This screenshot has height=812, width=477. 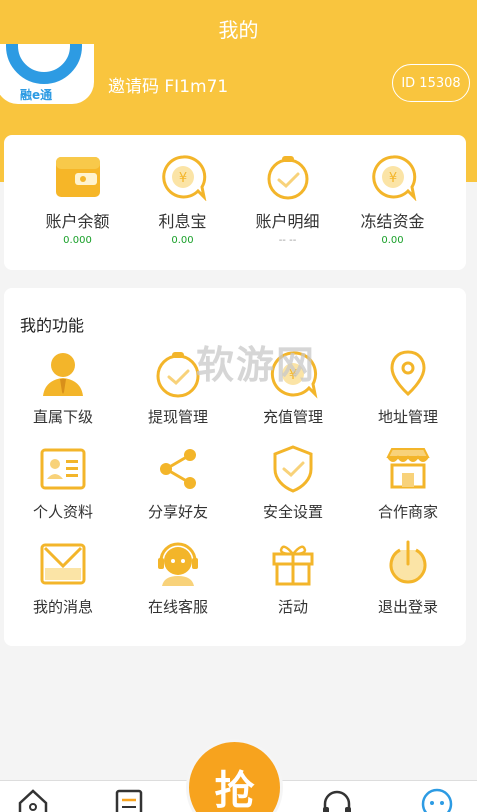 What do you see at coordinates (178, 469) in the screenshot?
I see `share-icon` at bounding box center [178, 469].